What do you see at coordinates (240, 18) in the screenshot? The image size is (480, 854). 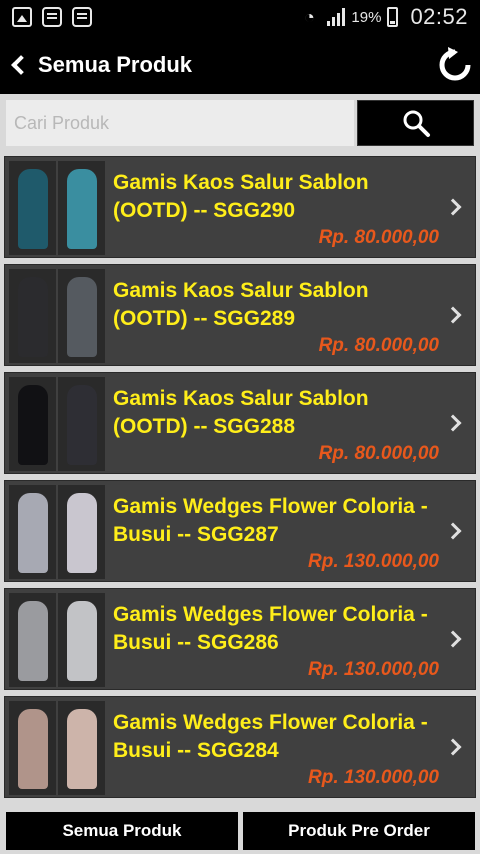 I see `status-bar: ◔ 19% 02:52` at bounding box center [240, 18].